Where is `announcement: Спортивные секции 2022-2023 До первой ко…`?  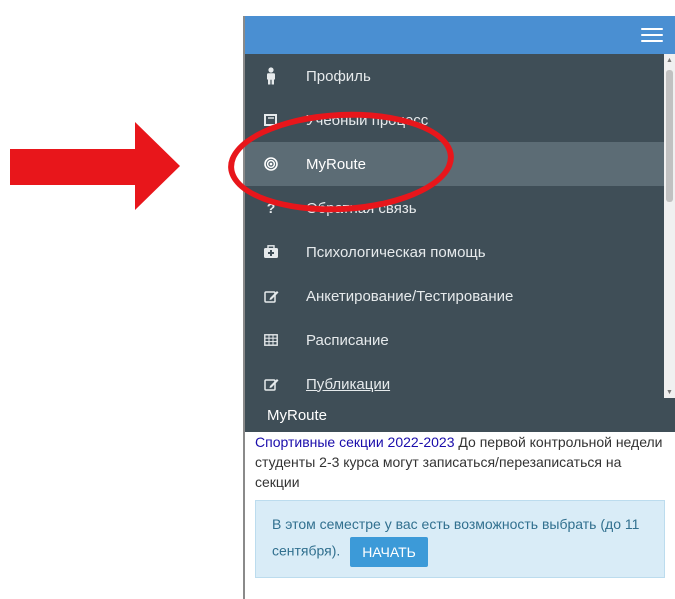 announcement: Спортивные секции 2022-2023 До первой ко… is located at coordinates (460, 462).